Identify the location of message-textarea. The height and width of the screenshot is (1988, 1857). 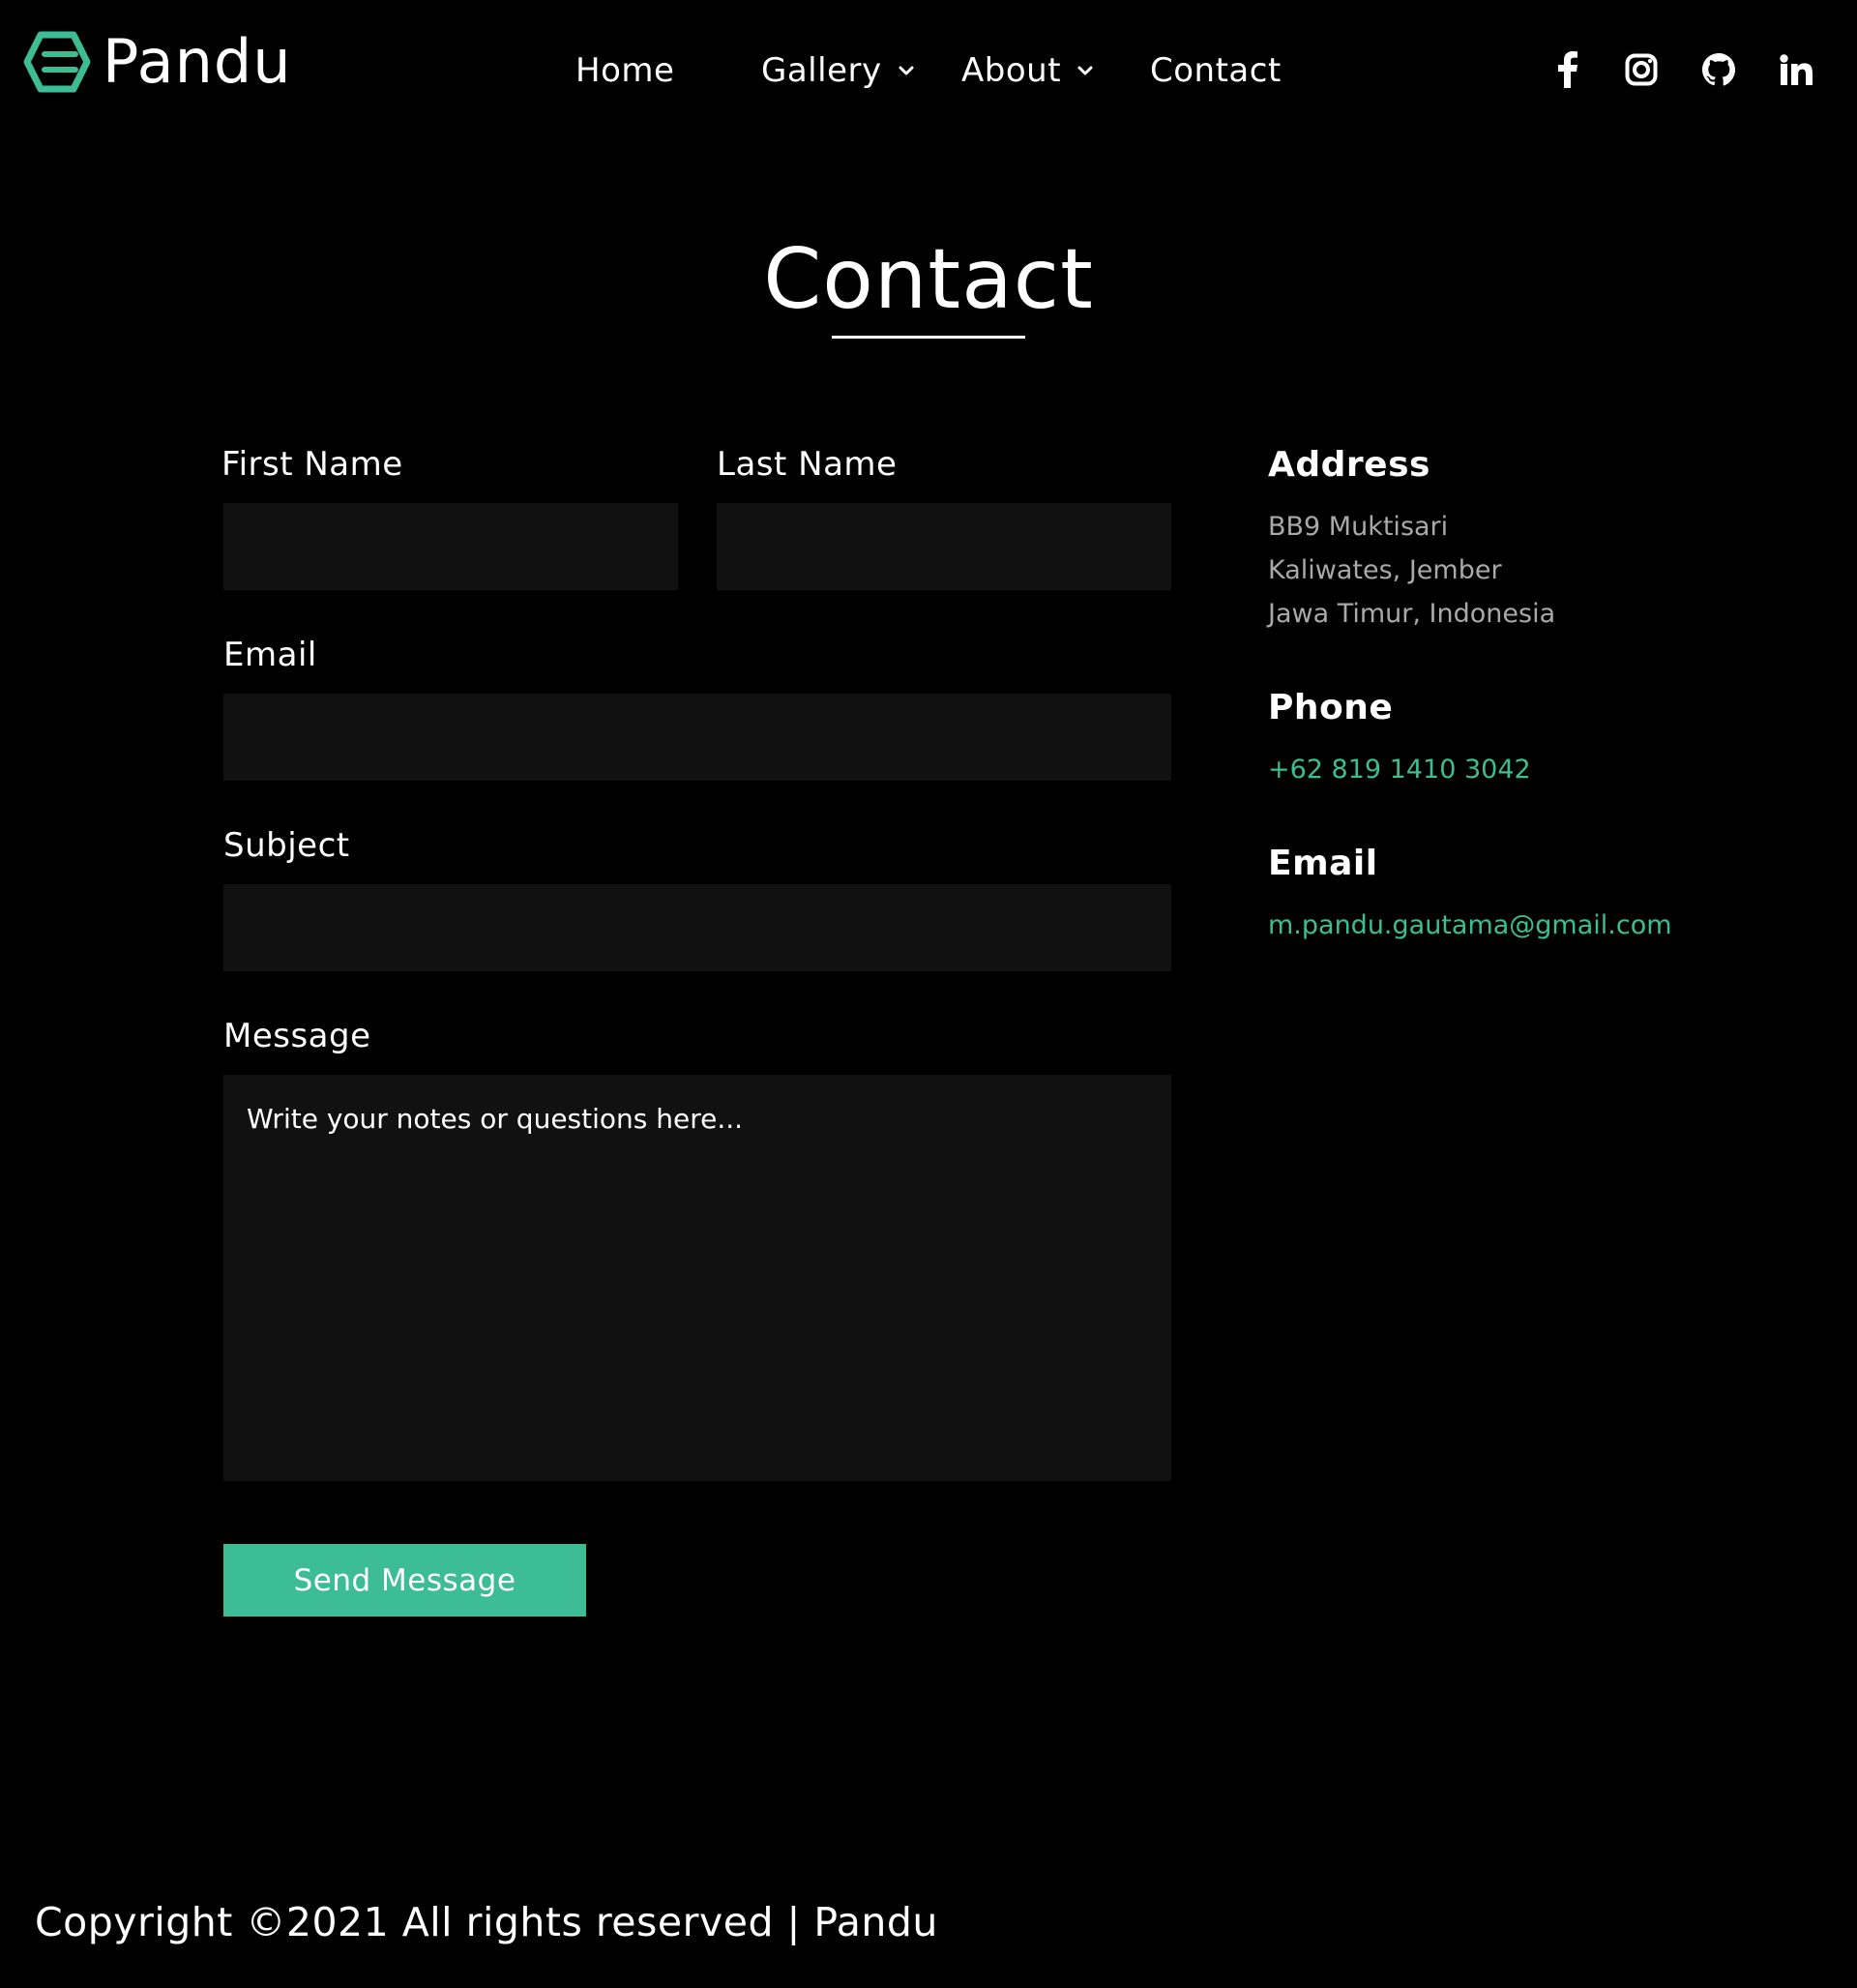
(697, 1278).